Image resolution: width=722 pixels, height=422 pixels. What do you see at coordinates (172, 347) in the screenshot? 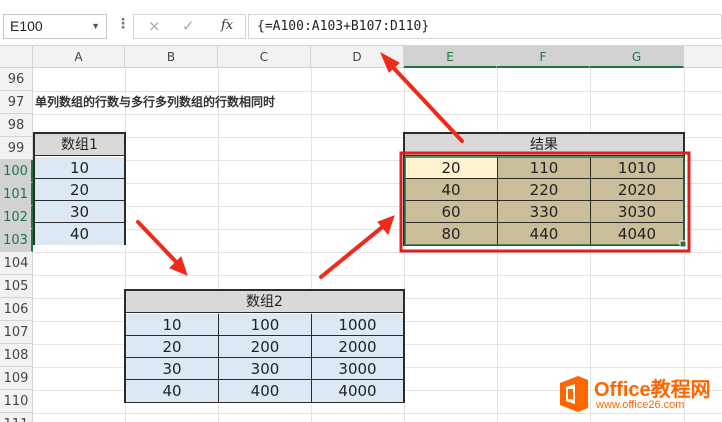
I see `array2-cell: 20` at bounding box center [172, 347].